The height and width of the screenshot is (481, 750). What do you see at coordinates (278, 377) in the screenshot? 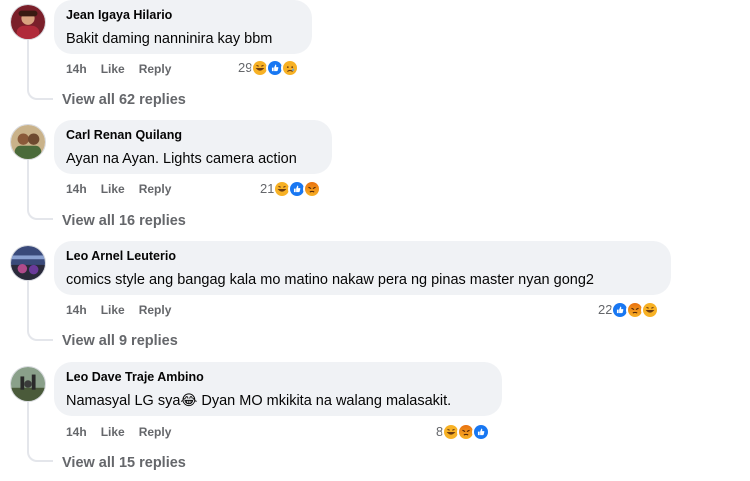
I see `comment-author: Leo Dave Traje Ambino` at bounding box center [278, 377].